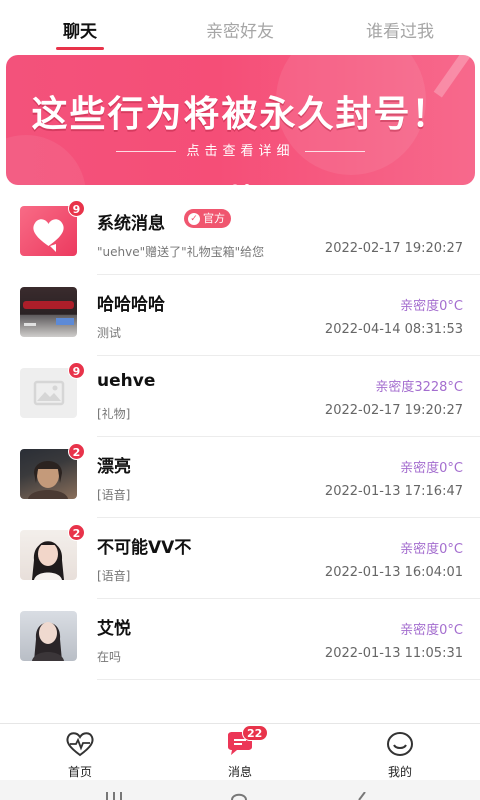  I want to click on chat-preview: 测试, so click(109, 333).